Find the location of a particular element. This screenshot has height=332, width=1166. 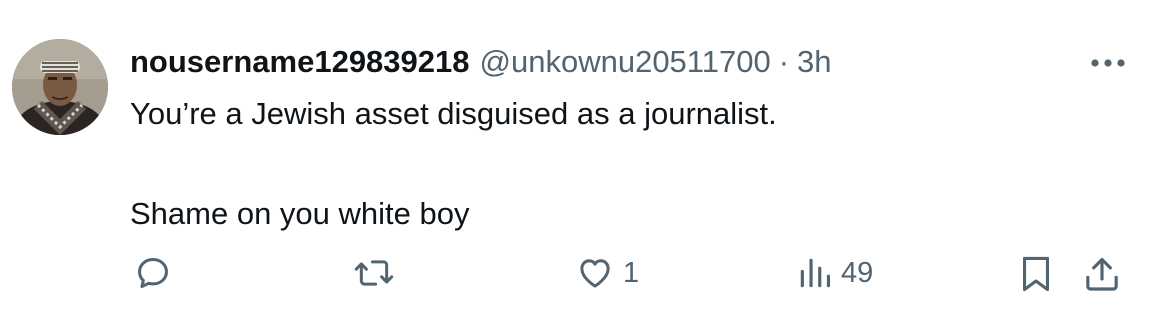

more-horizontal-icon is located at coordinates (1108, 63).